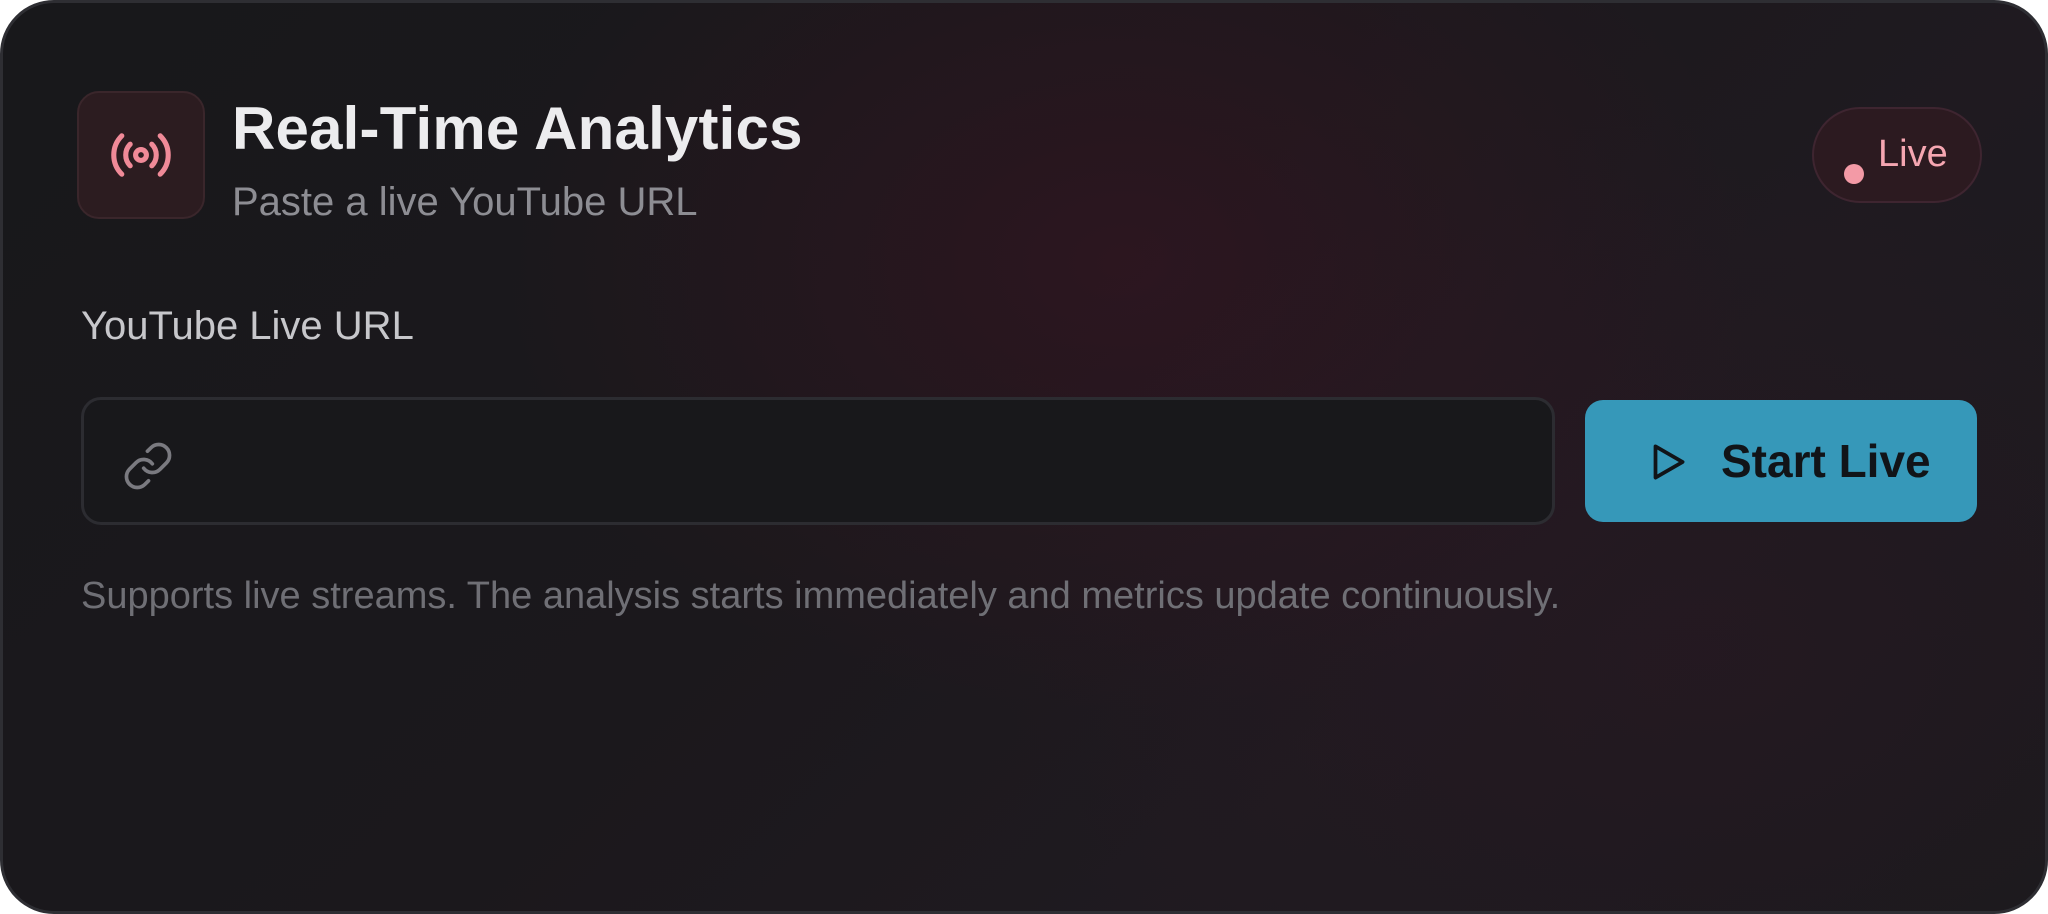 The width and height of the screenshot is (2048, 914). I want to click on live-status-badge: Live, so click(1897, 155).